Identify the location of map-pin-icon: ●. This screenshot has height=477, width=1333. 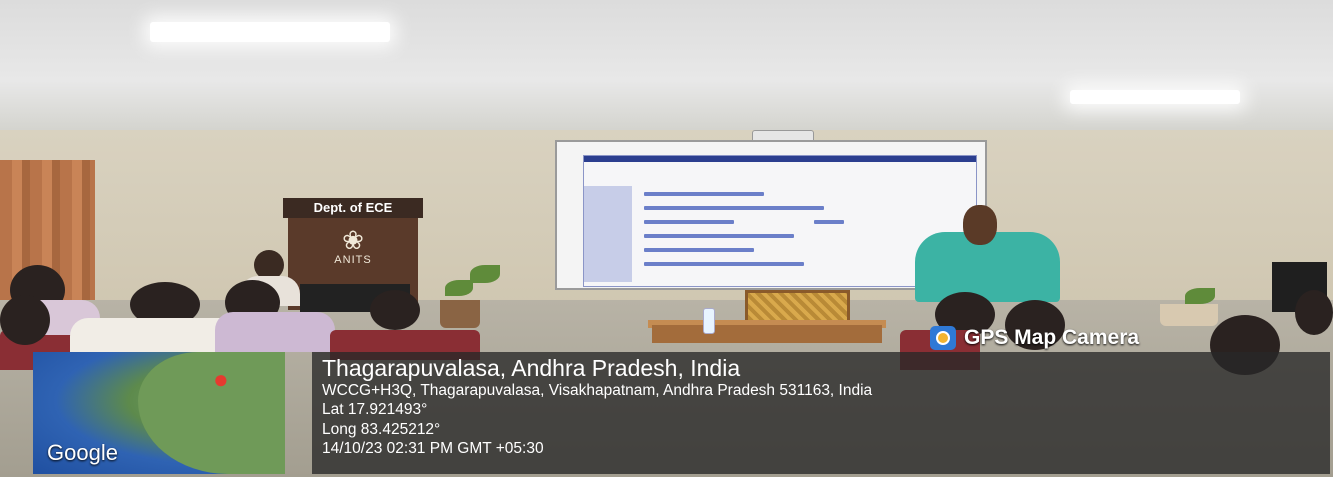
(221, 379).